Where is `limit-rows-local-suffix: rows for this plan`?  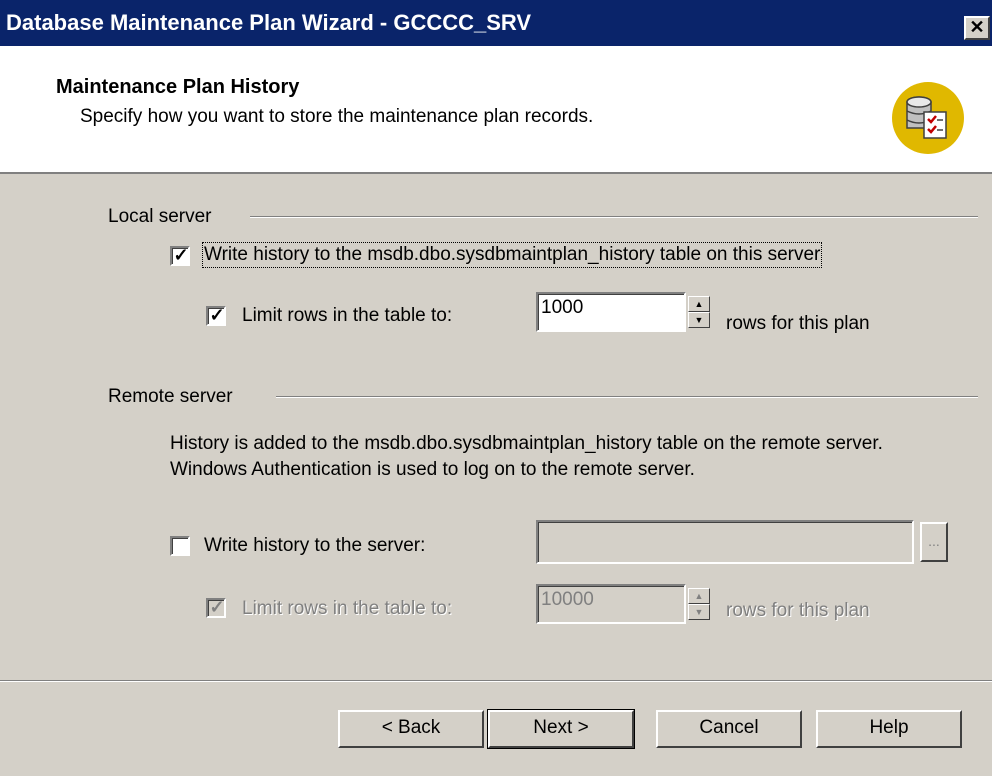 limit-rows-local-suffix: rows for this plan is located at coordinates (798, 323).